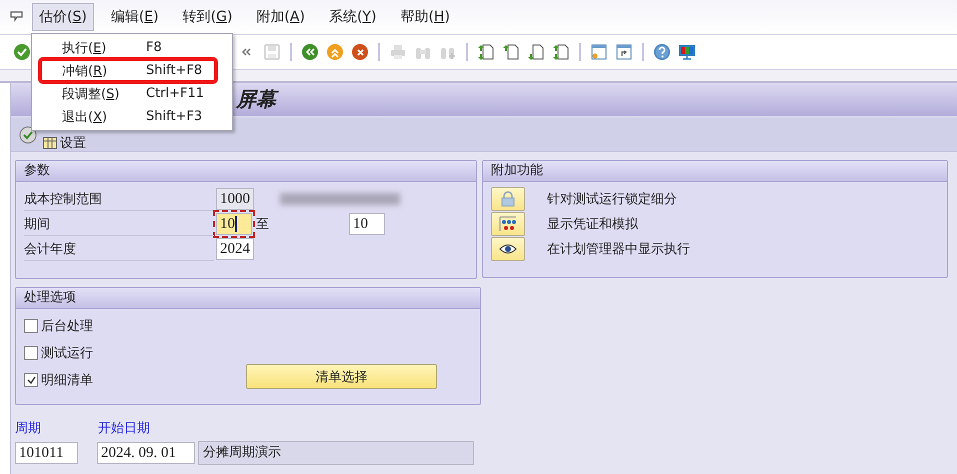 The image size is (957, 474). I want to click on check-icon, so click(22, 52).